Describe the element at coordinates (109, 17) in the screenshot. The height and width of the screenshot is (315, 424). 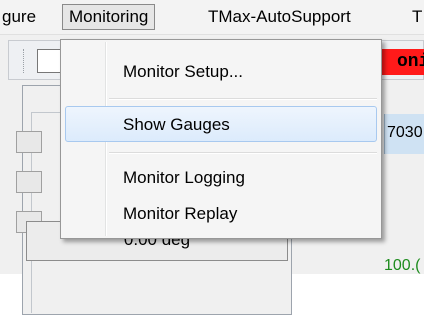
I see `menu-monitoring: Monitoring` at that location.